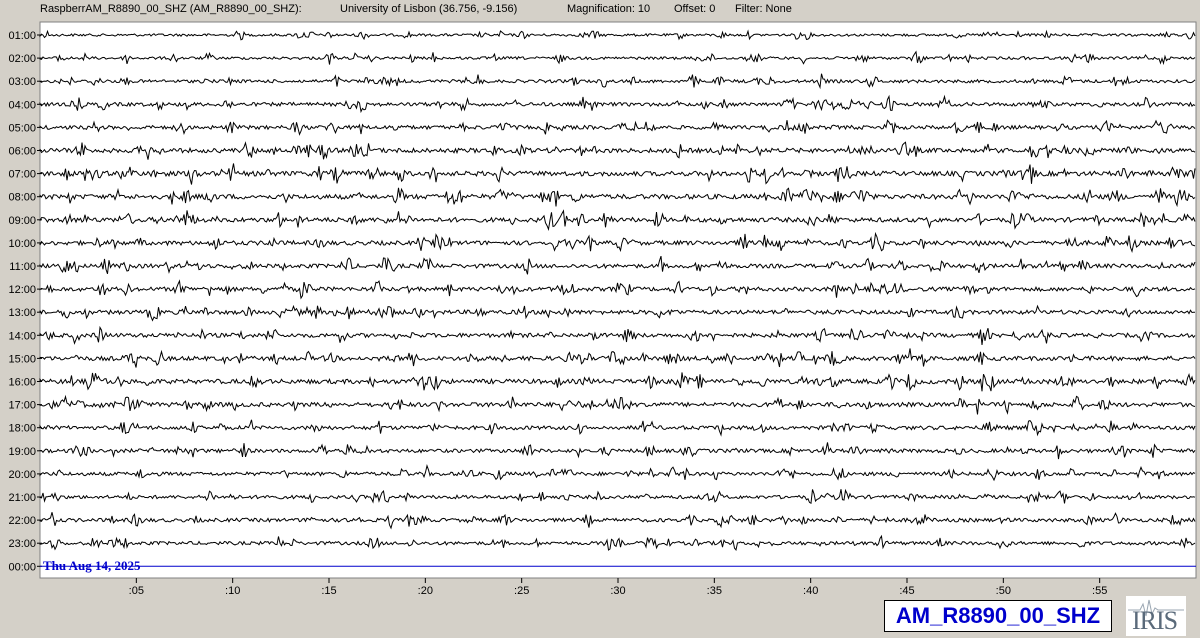  Describe the element at coordinates (906, 591) in the screenshot. I see `x-tick-label: :45` at that location.